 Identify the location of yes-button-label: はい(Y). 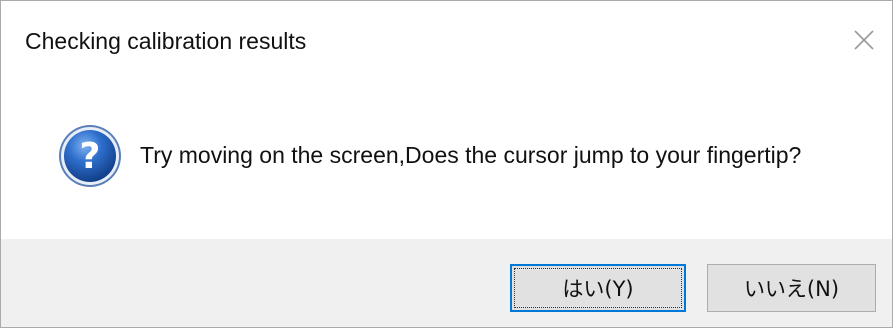
(598, 289).